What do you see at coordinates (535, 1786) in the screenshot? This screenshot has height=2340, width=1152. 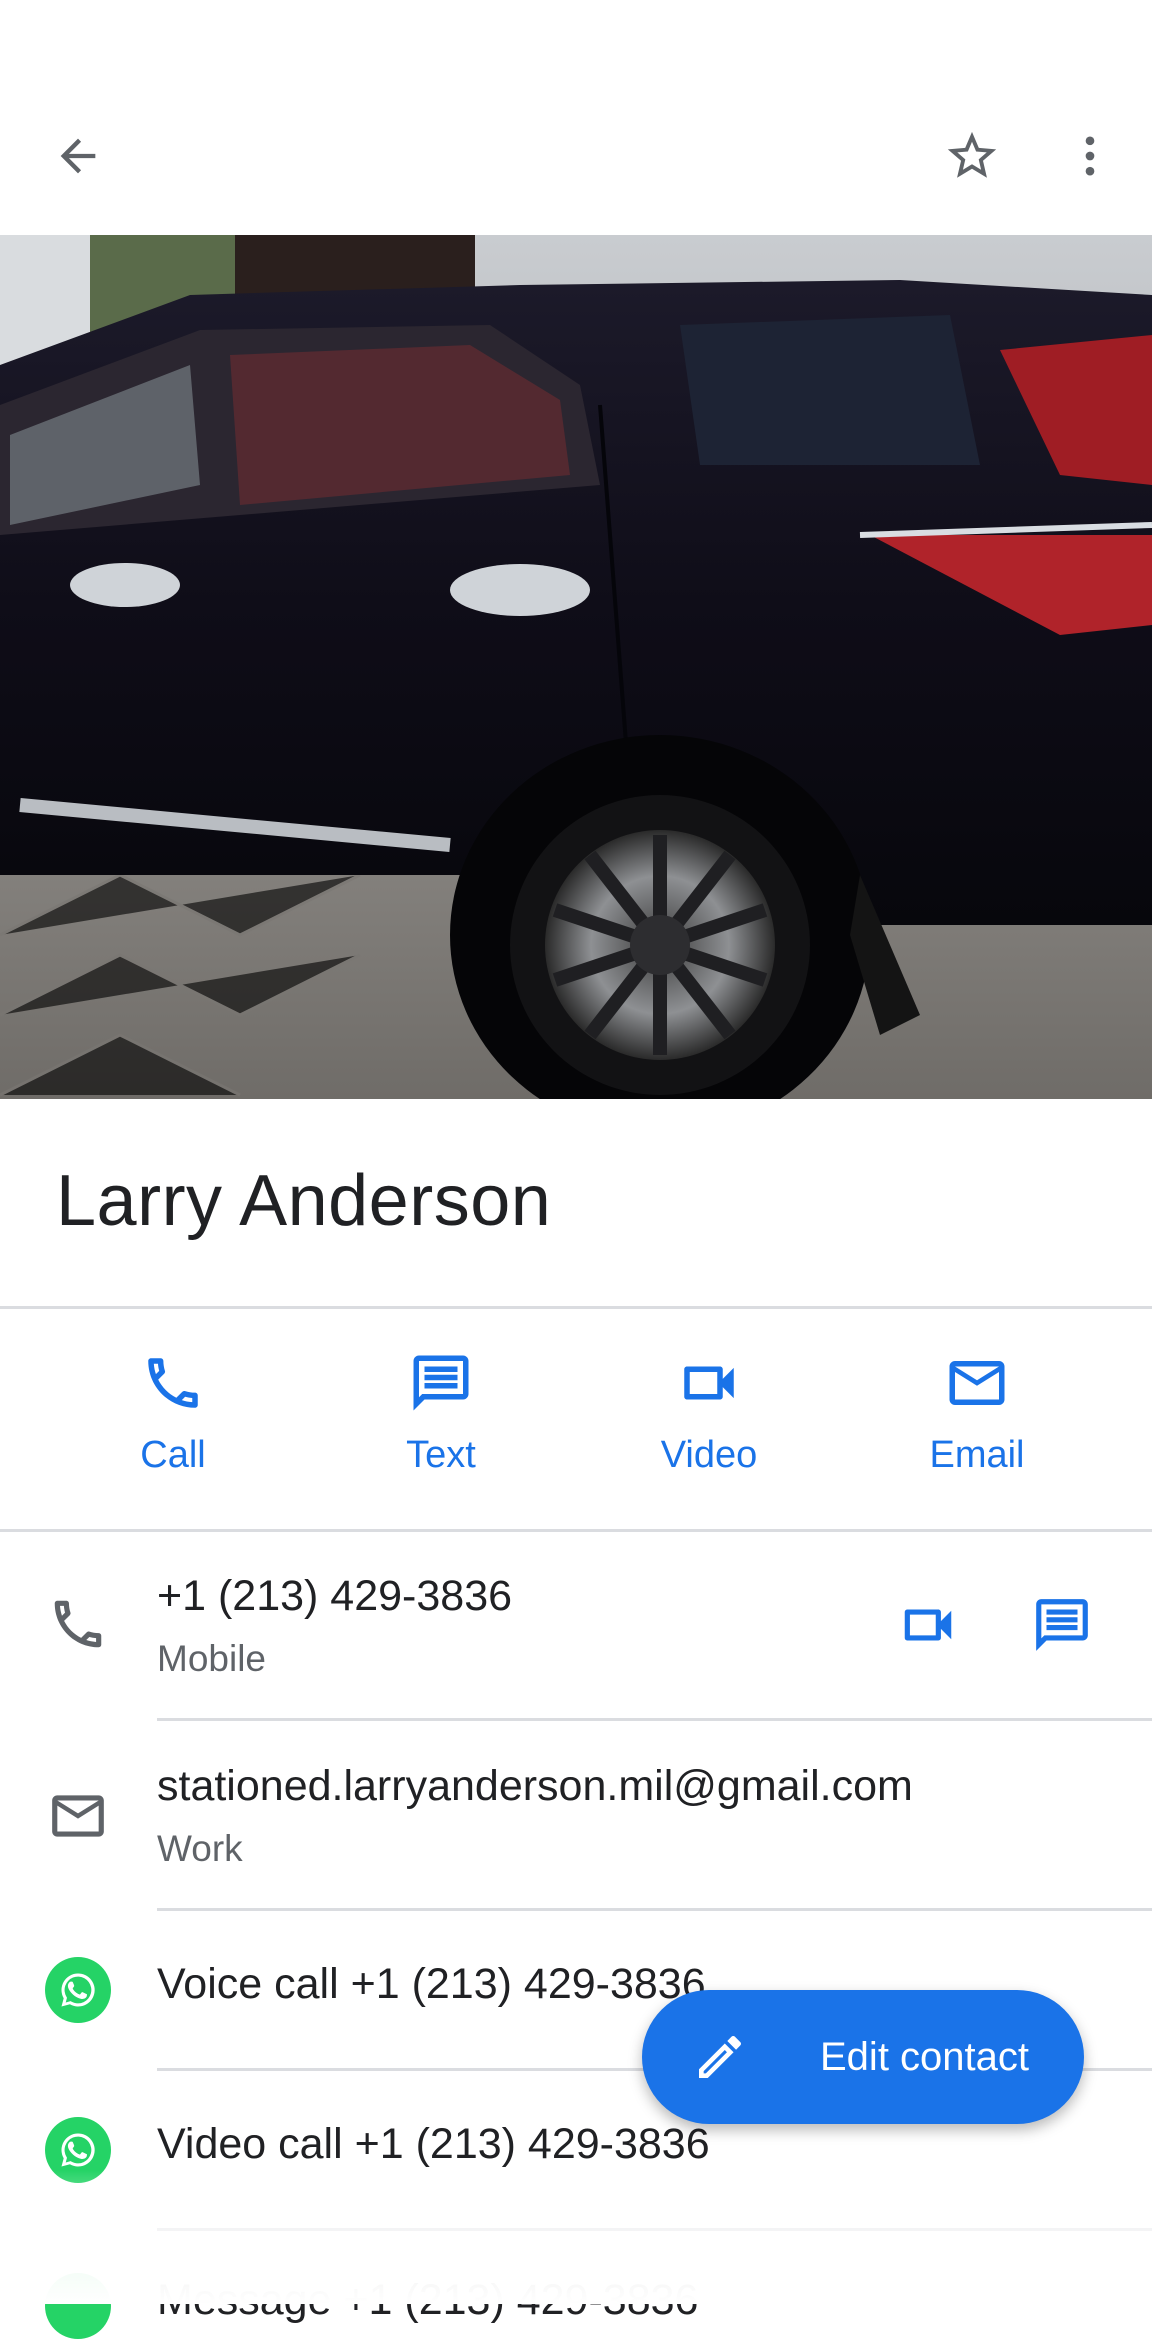 I see `email-address: stationed.larryanderson.mil@gmail.com` at bounding box center [535, 1786].